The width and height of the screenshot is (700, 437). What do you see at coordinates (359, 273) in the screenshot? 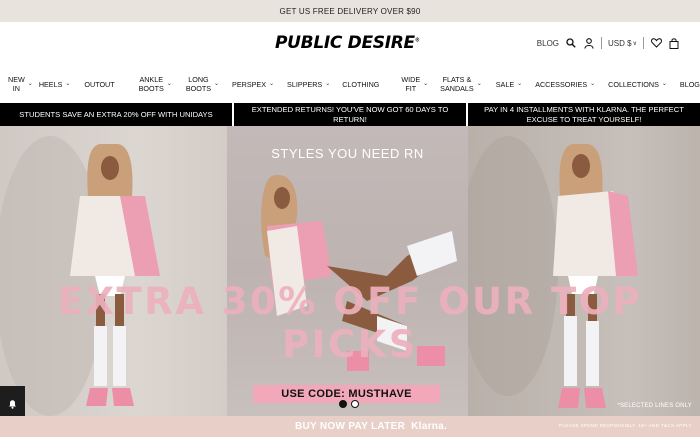
I see `model-figure-center` at bounding box center [359, 273].